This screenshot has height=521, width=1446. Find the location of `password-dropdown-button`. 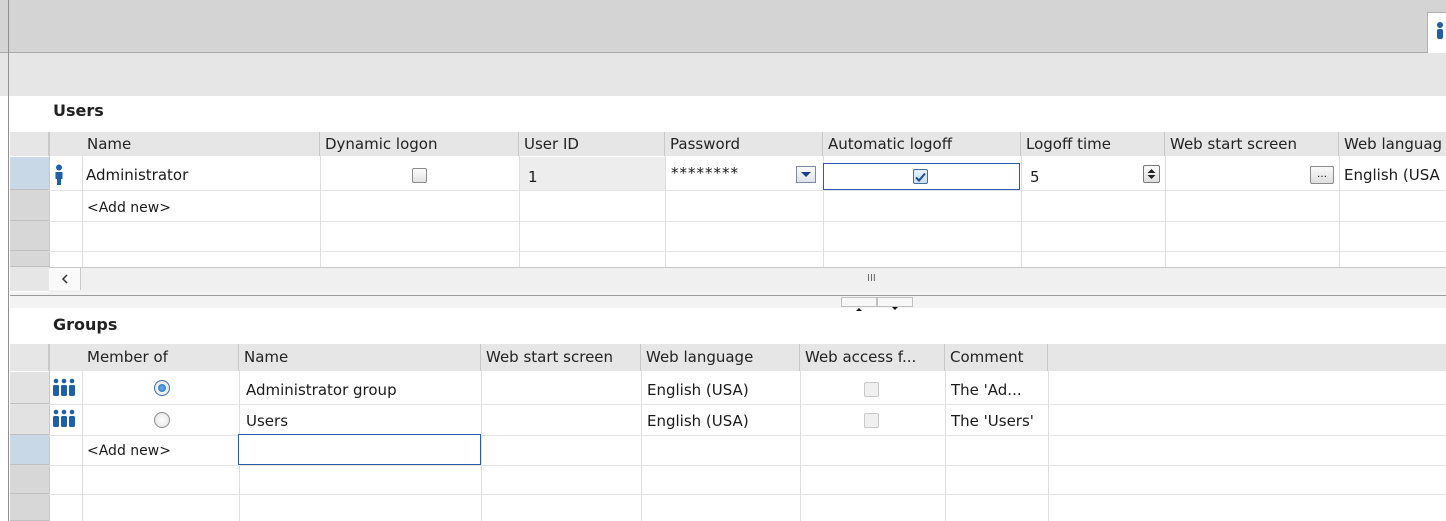

password-dropdown-button is located at coordinates (806, 174).